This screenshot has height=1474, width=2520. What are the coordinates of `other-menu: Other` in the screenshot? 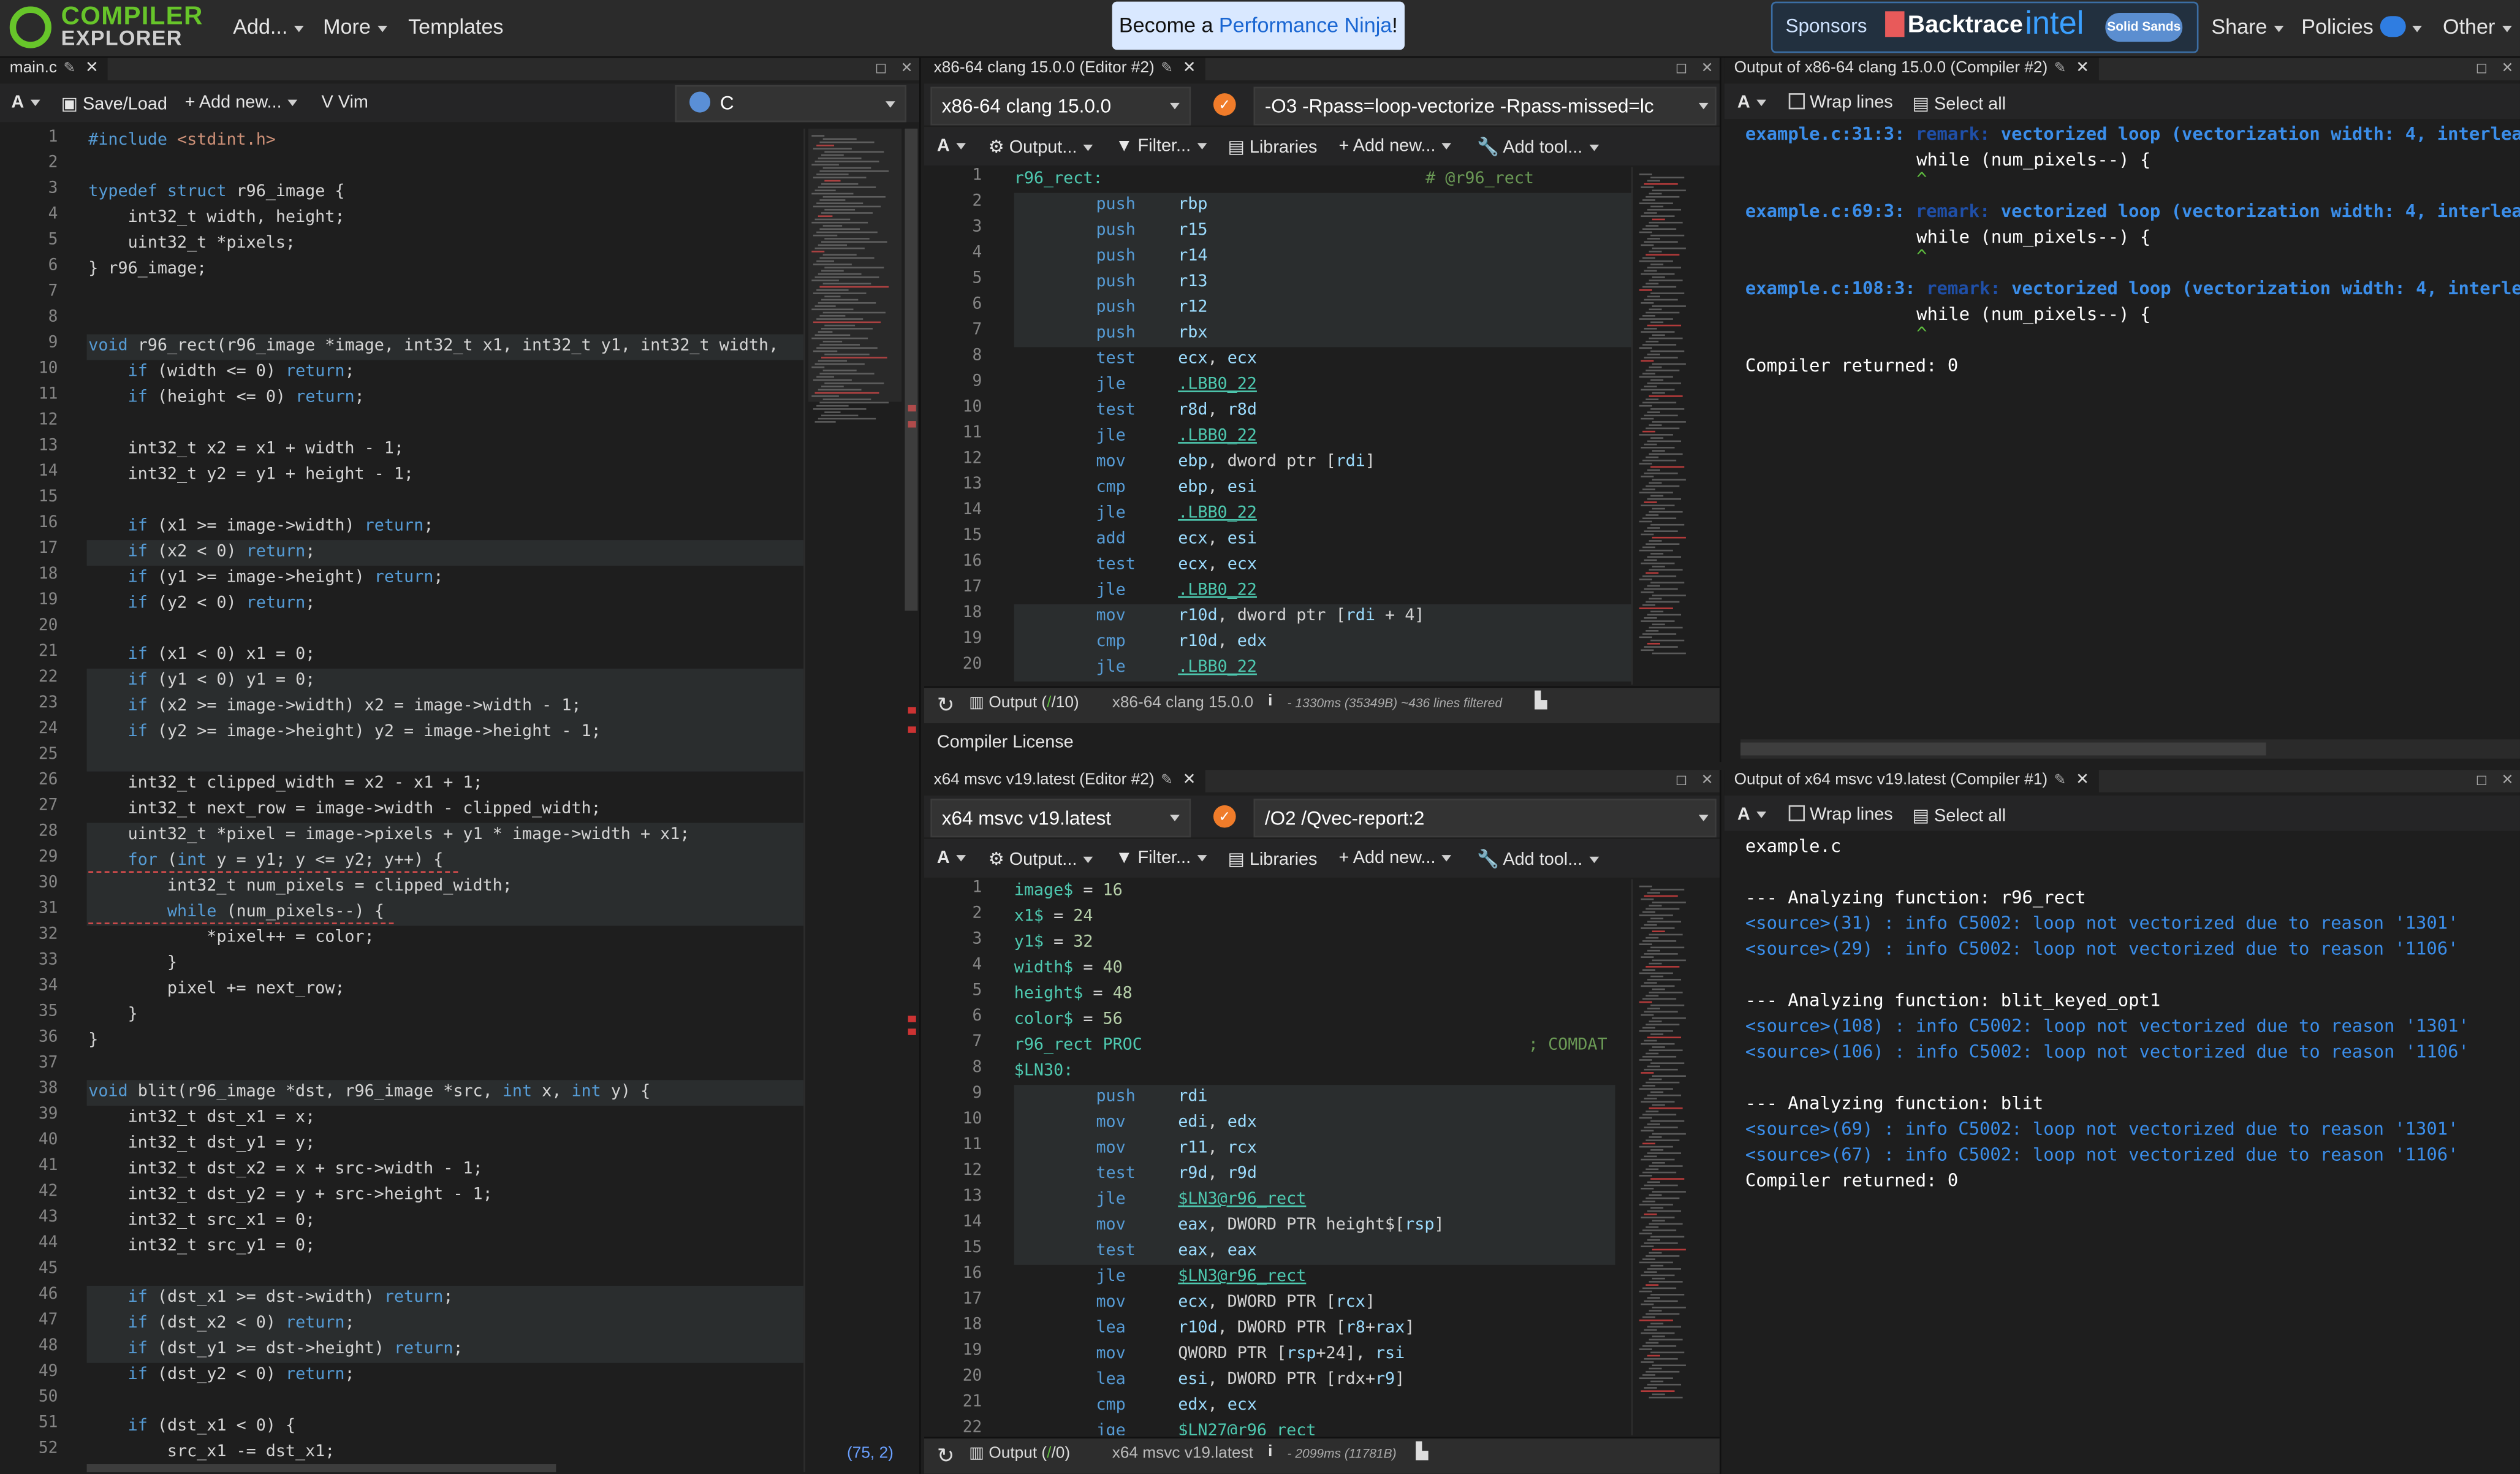 It's located at (2477, 27).